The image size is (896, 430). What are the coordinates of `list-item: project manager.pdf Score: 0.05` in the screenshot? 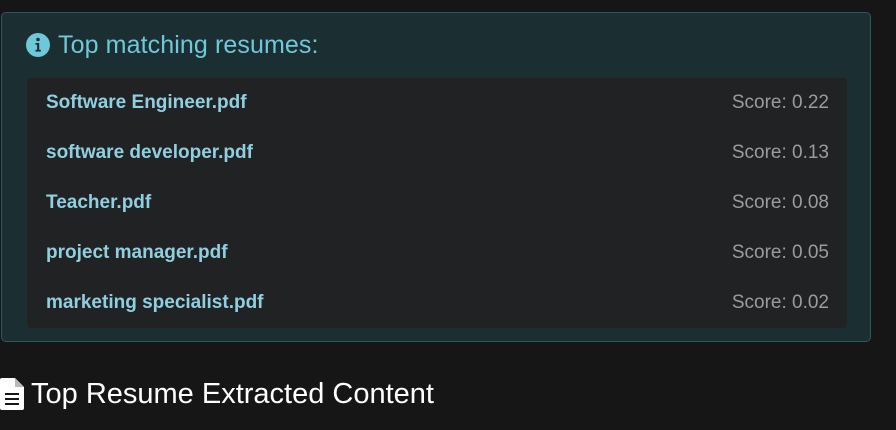 It's located at (437, 253).